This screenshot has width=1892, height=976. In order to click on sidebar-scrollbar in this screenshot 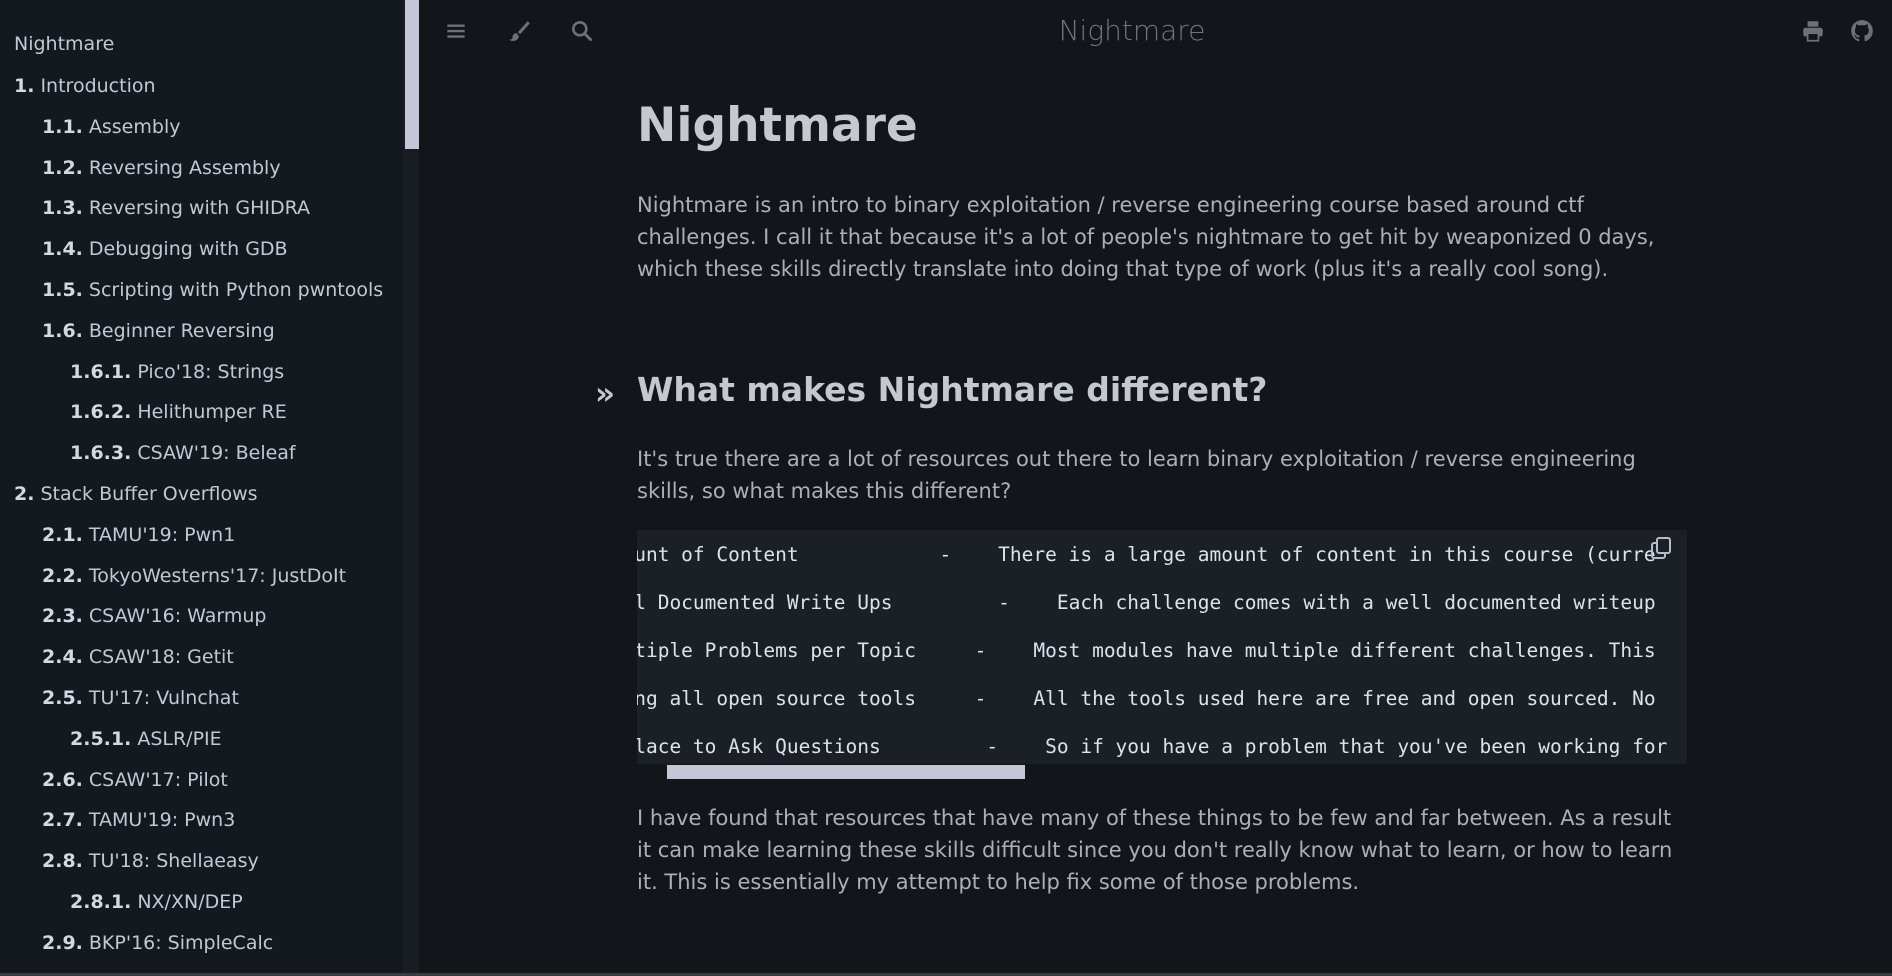, I will do `click(412, 74)`.